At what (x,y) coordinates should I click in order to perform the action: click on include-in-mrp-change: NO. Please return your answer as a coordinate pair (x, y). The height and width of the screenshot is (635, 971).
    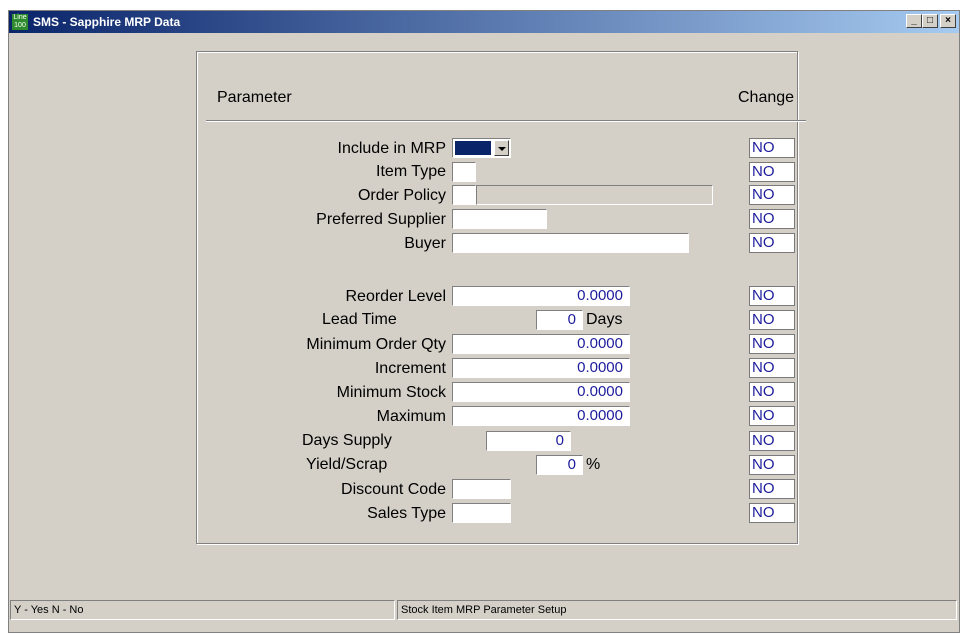
    Looking at the image, I should click on (772, 148).